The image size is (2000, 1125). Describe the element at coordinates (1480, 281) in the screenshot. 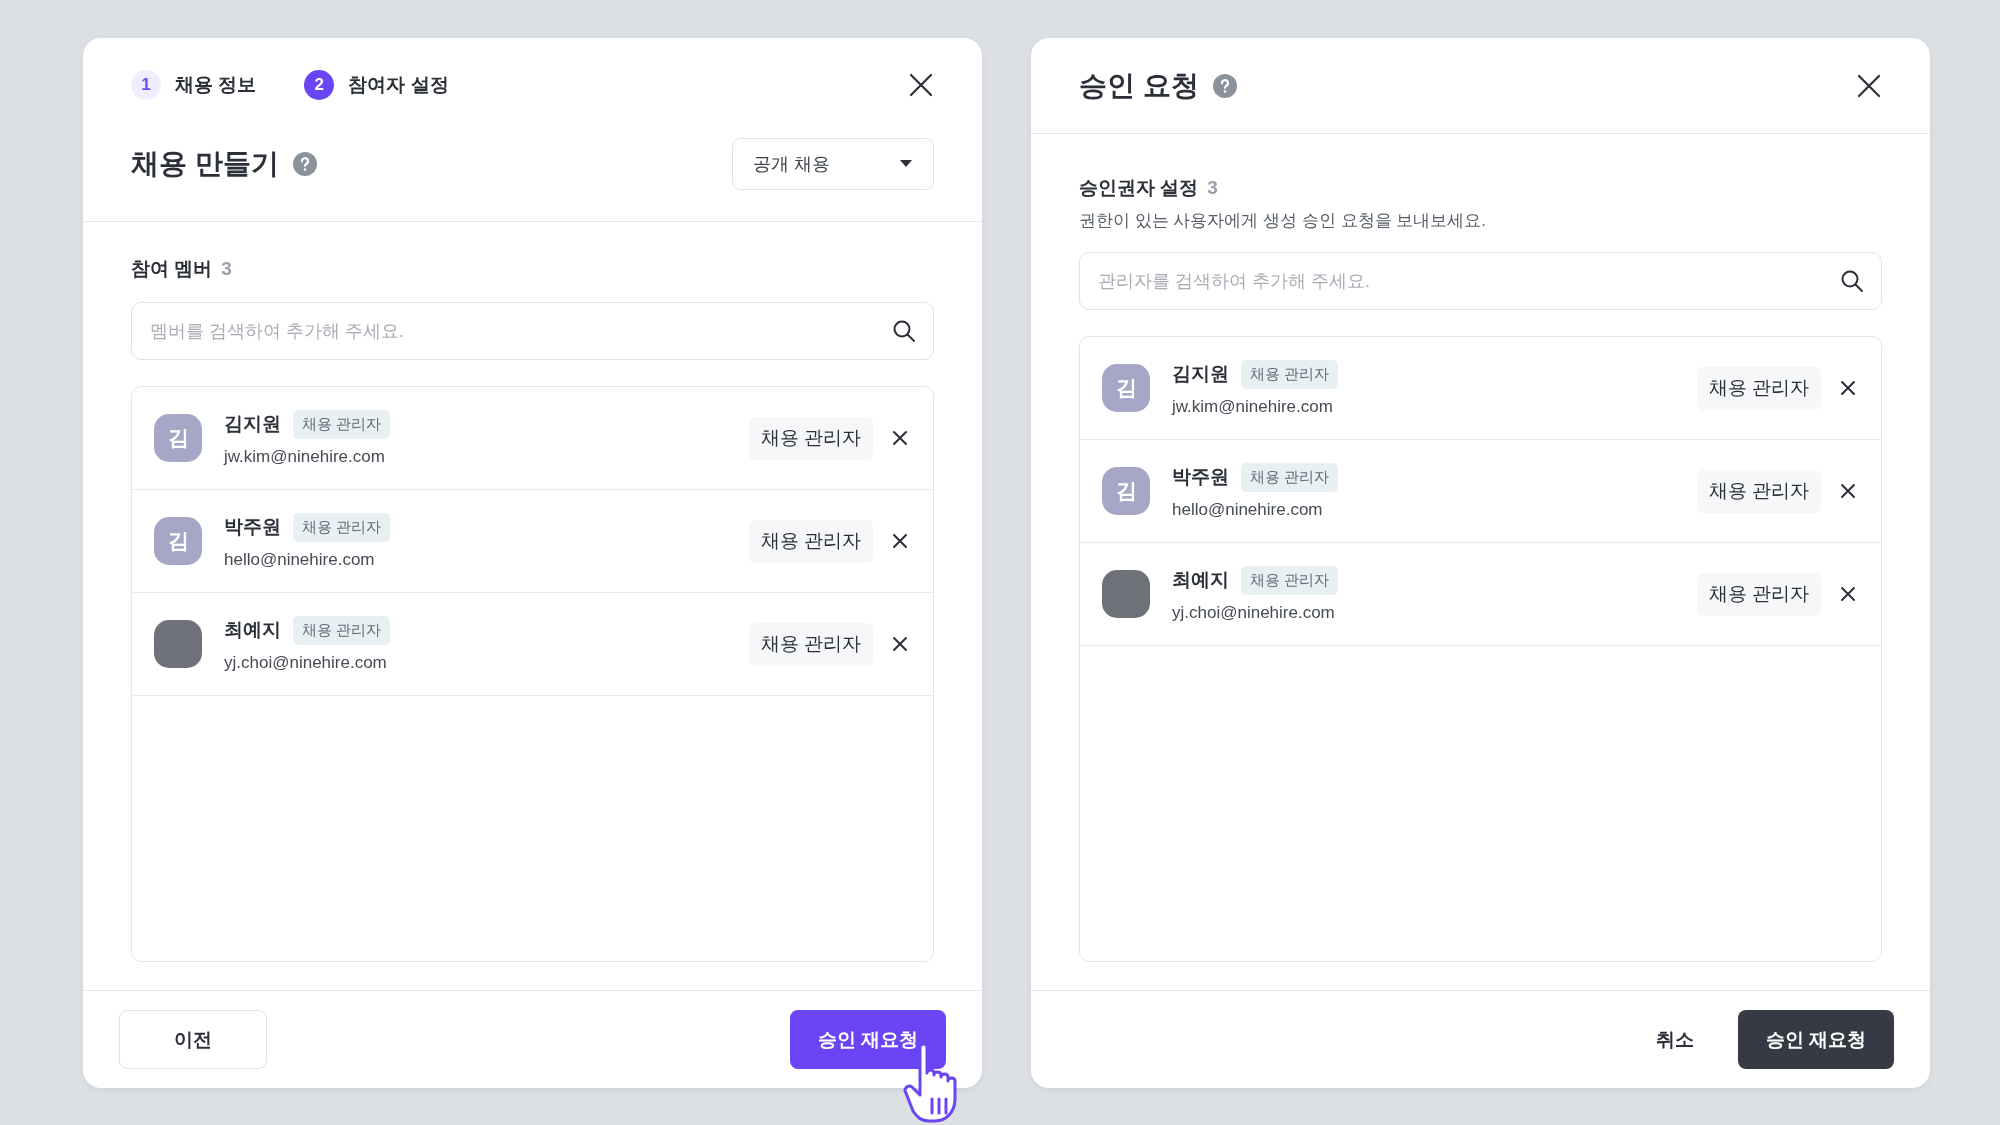

I see `search-field: 관리자를 검색하여 추가해 주세요.` at that location.